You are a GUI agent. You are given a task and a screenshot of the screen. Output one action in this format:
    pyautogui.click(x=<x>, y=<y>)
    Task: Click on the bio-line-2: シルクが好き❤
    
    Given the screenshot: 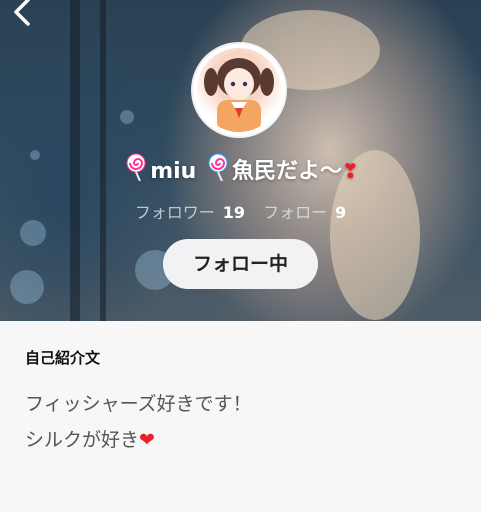 What is the action you would take?
    pyautogui.click(x=90, y=438)
    